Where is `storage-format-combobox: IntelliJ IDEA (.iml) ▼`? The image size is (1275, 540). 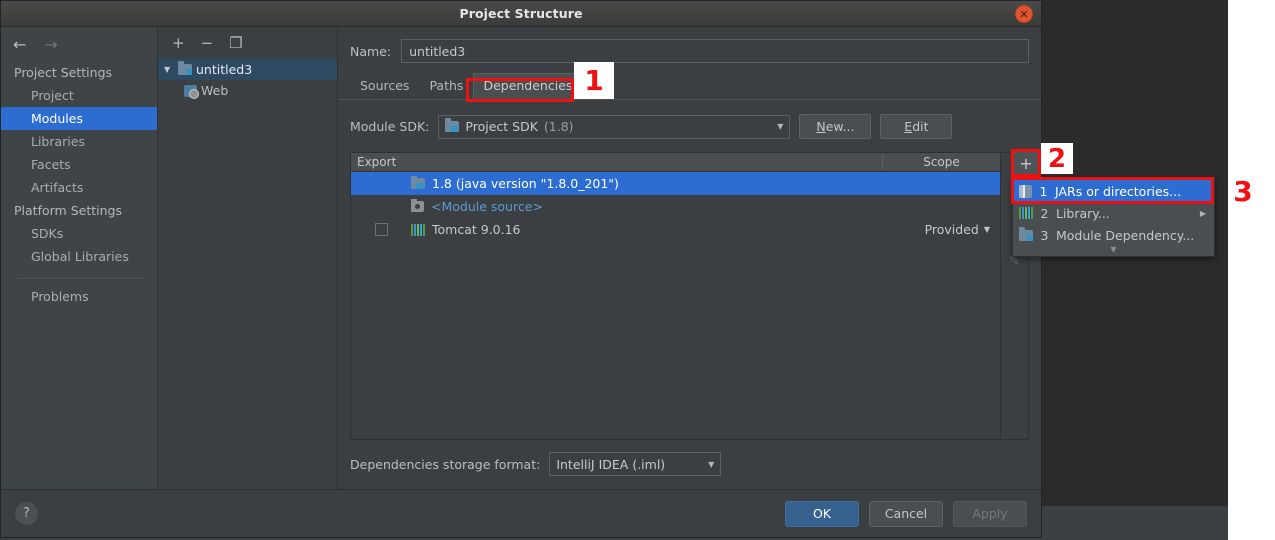
storage-format-combobox: IntelliJ IDEA (.iml) ▼ is located at coordinates (635, 464).